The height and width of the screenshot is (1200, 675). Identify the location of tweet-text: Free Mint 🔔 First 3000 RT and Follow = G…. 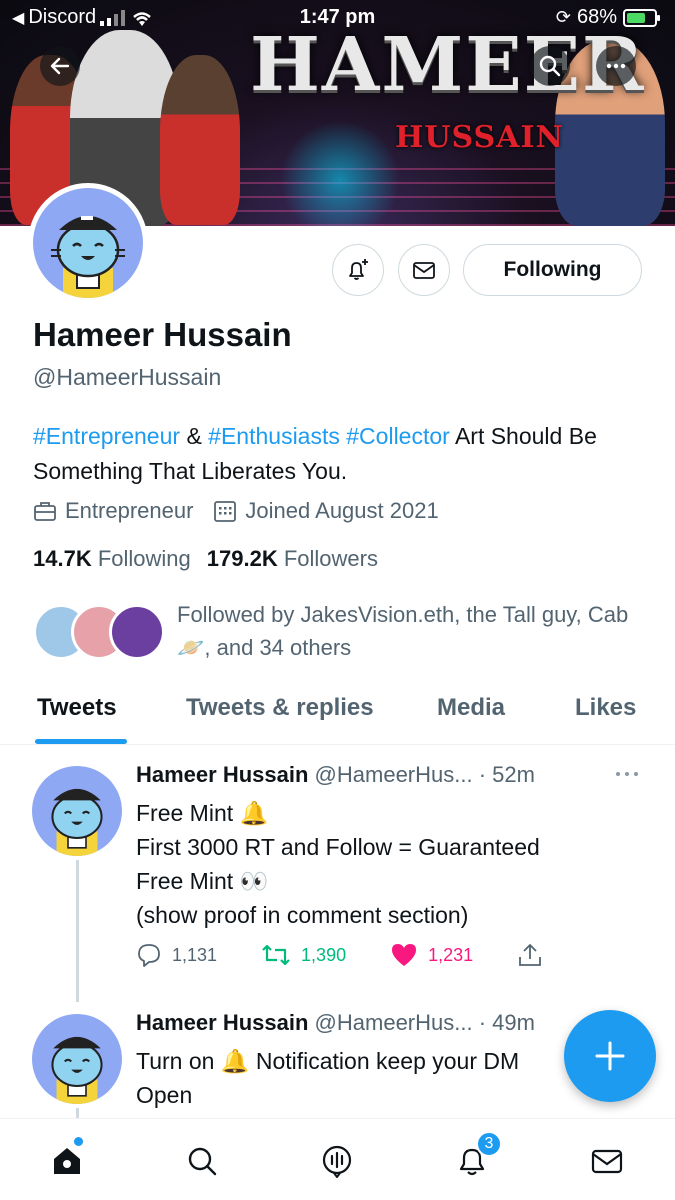
(386, 864).